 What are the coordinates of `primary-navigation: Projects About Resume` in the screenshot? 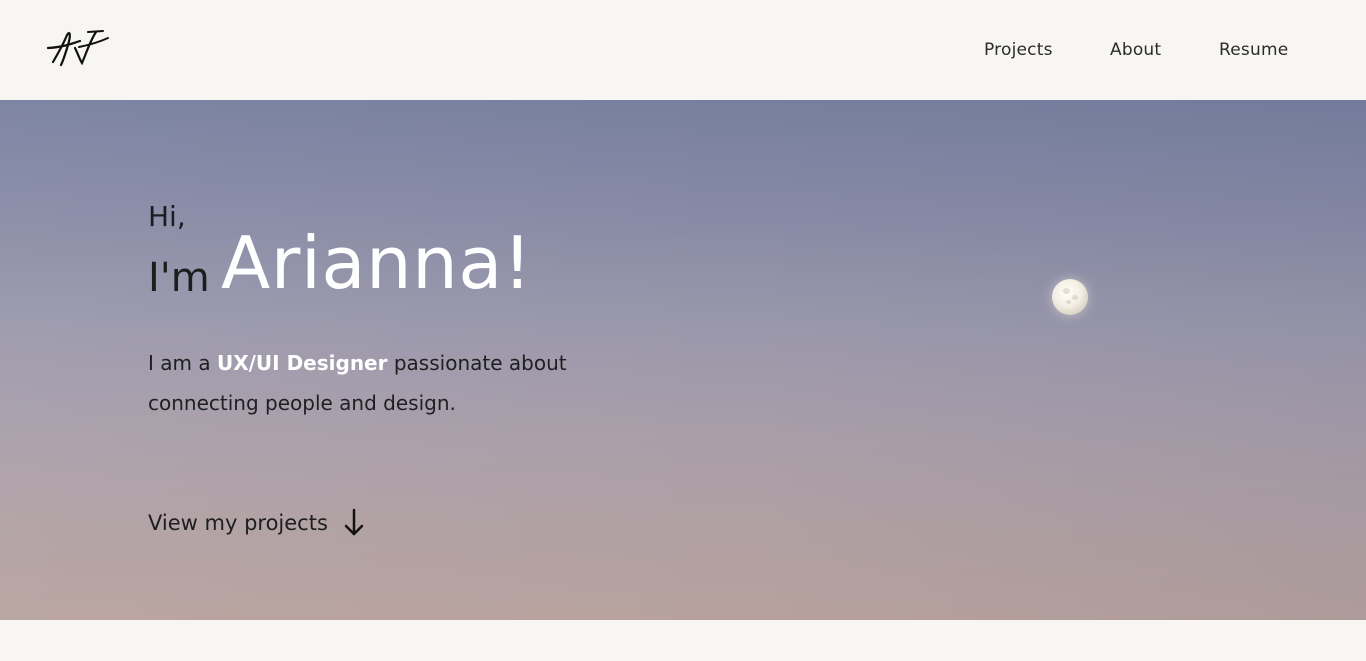 It's located at (683, 50).